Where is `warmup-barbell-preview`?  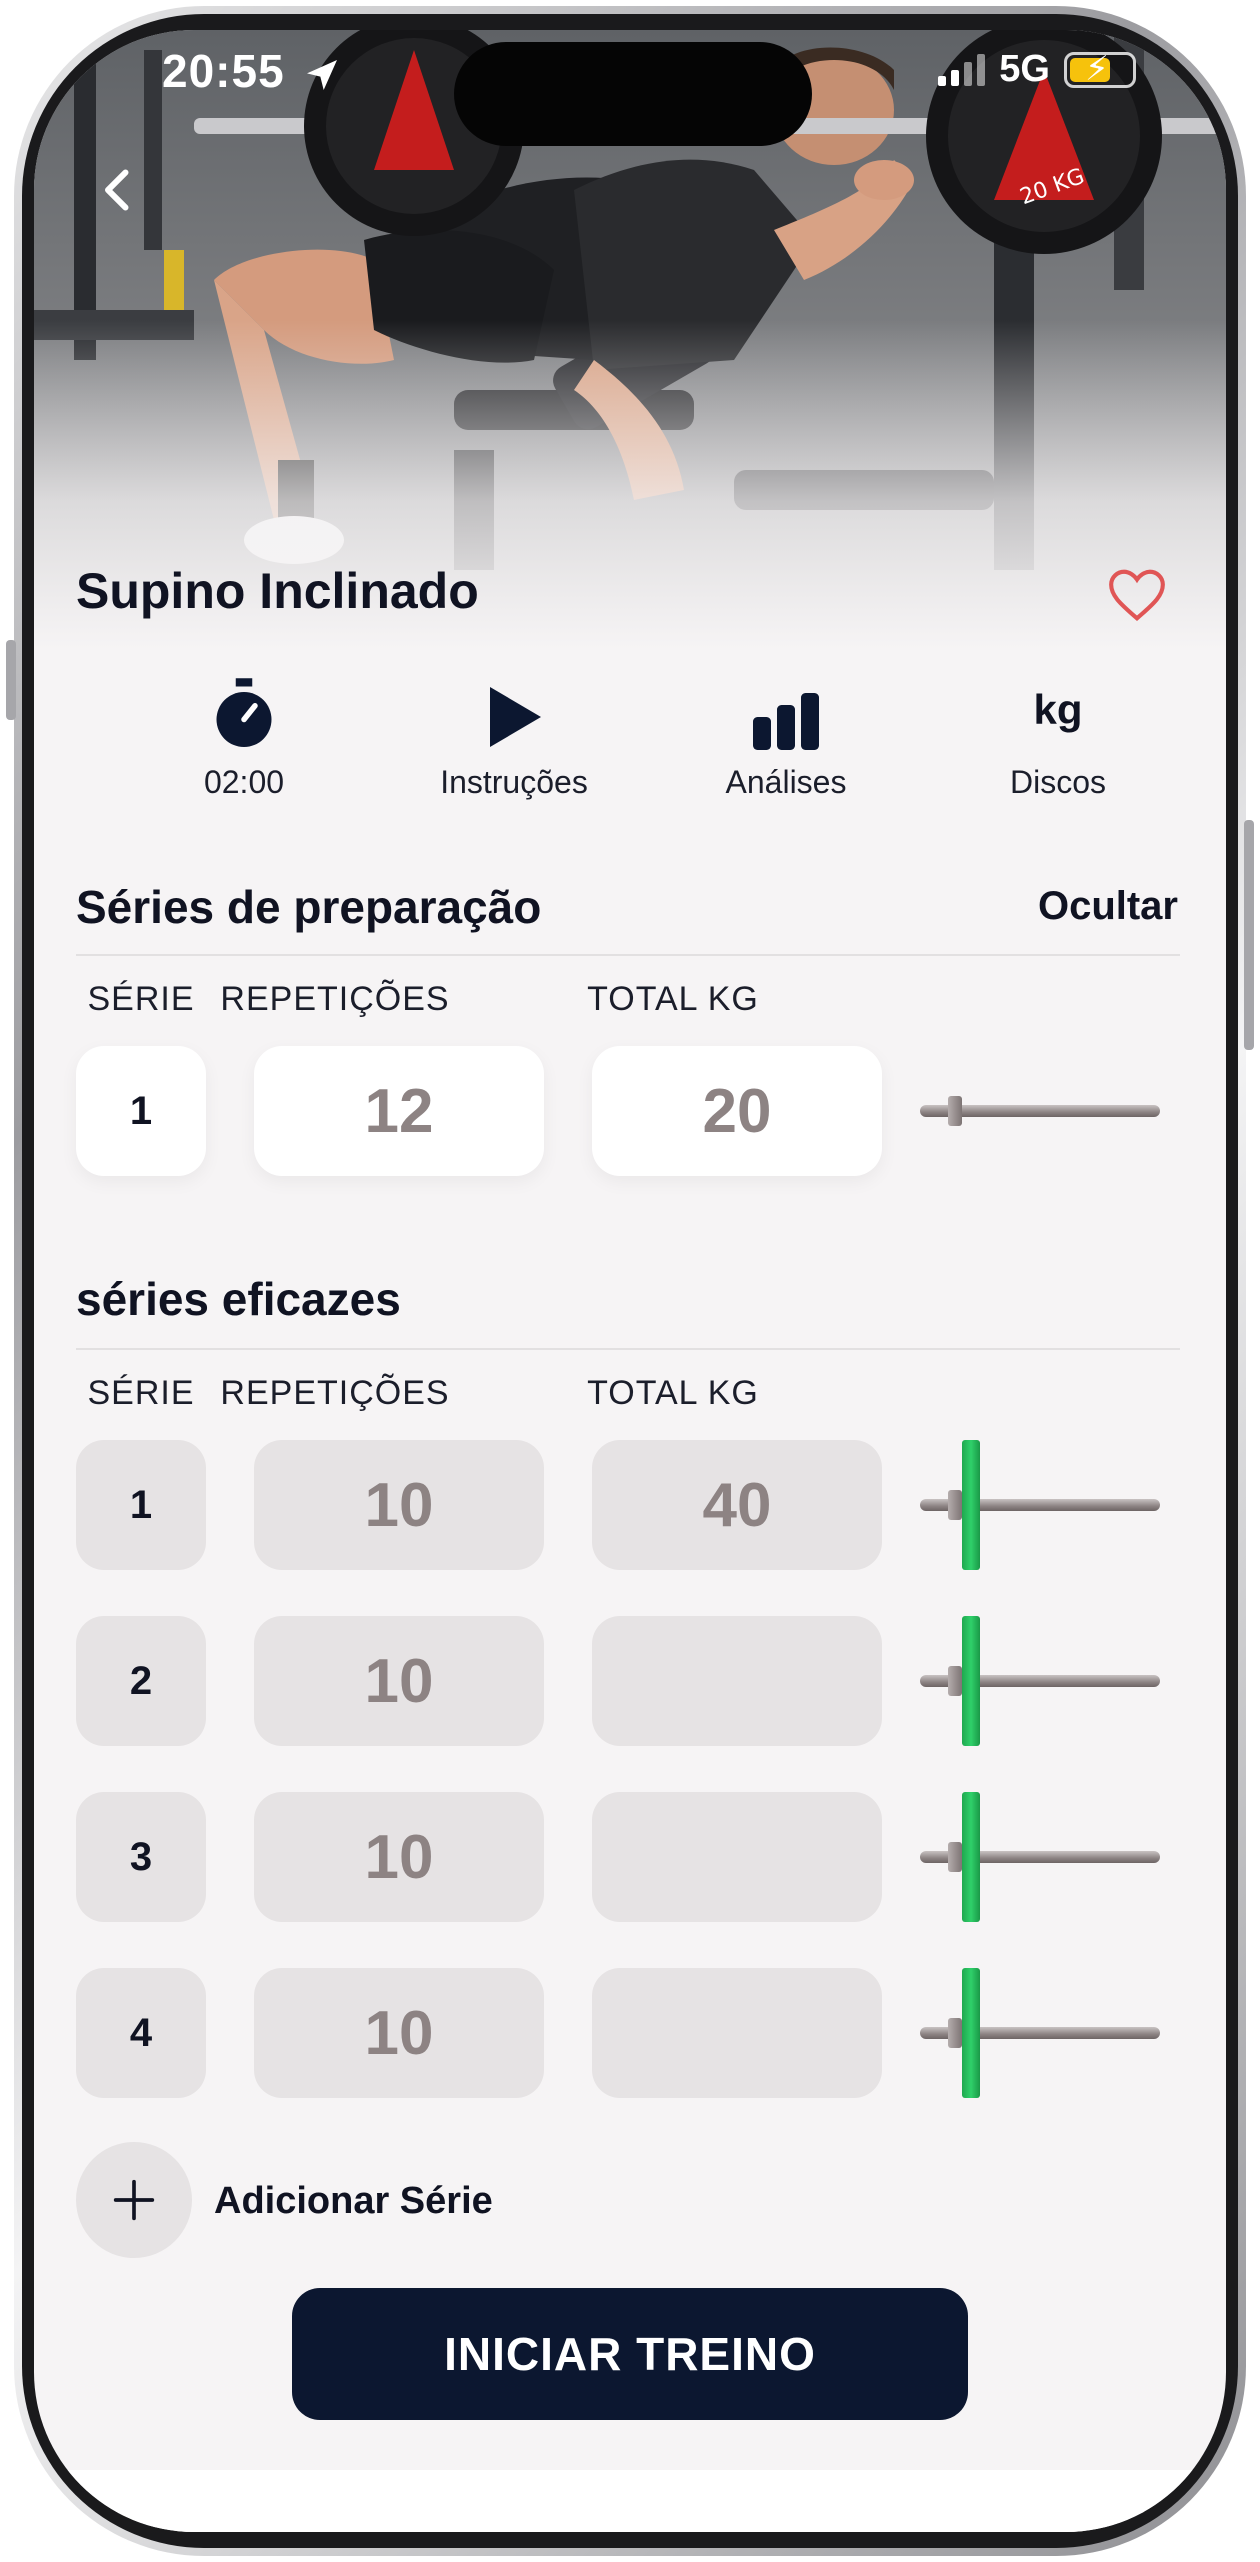 warmup-barbell-preview is located at coordinates (1040, 1111).